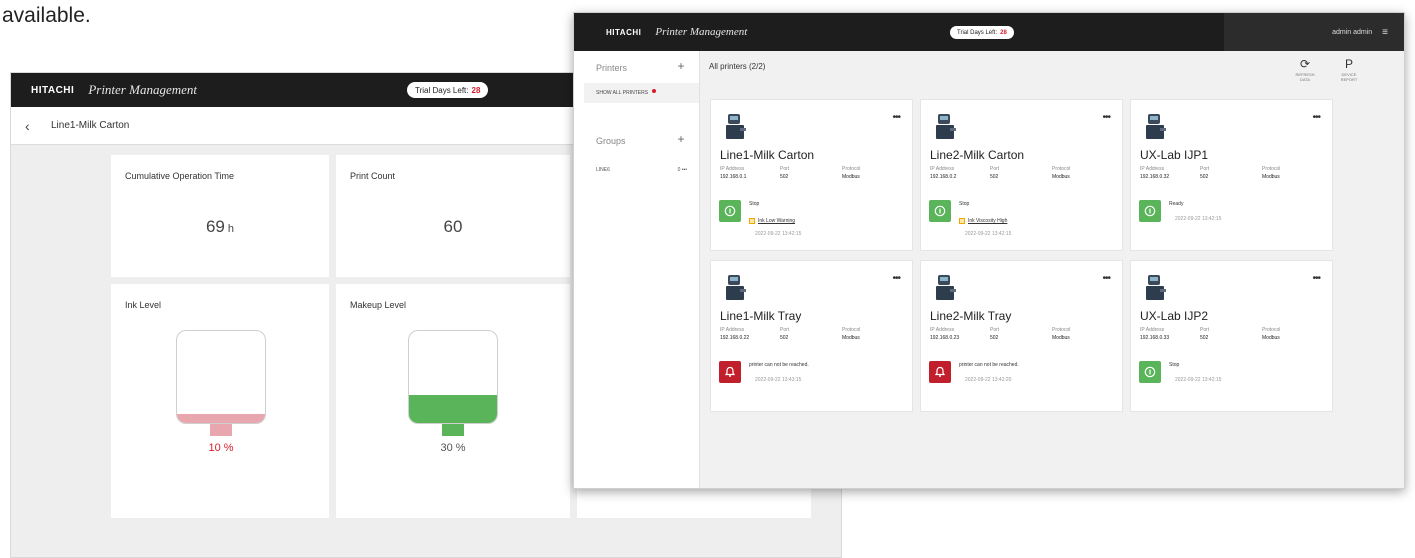 The height and width of the screenshot is (558, 1415). Describe the element at coordinates (1155, 177) in the screenshot. I see `ip-value: 192.168.0.32` at that location.